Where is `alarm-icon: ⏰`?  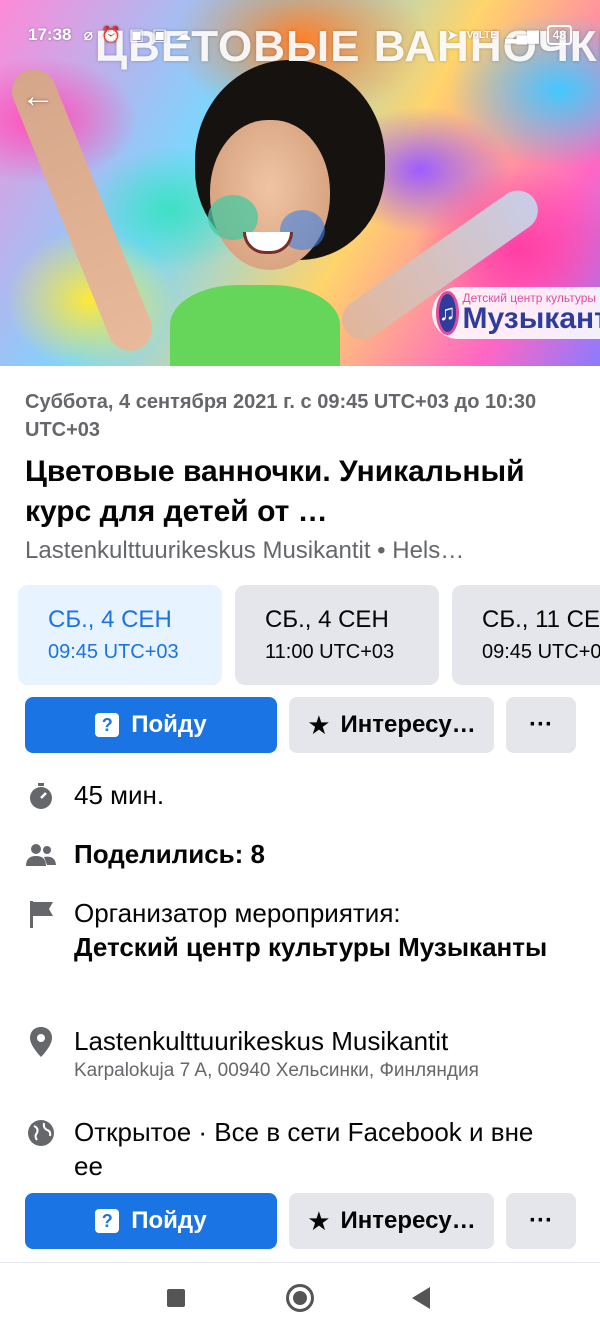
alarm-icon: ⏰ is located at coordinates (111, 35).